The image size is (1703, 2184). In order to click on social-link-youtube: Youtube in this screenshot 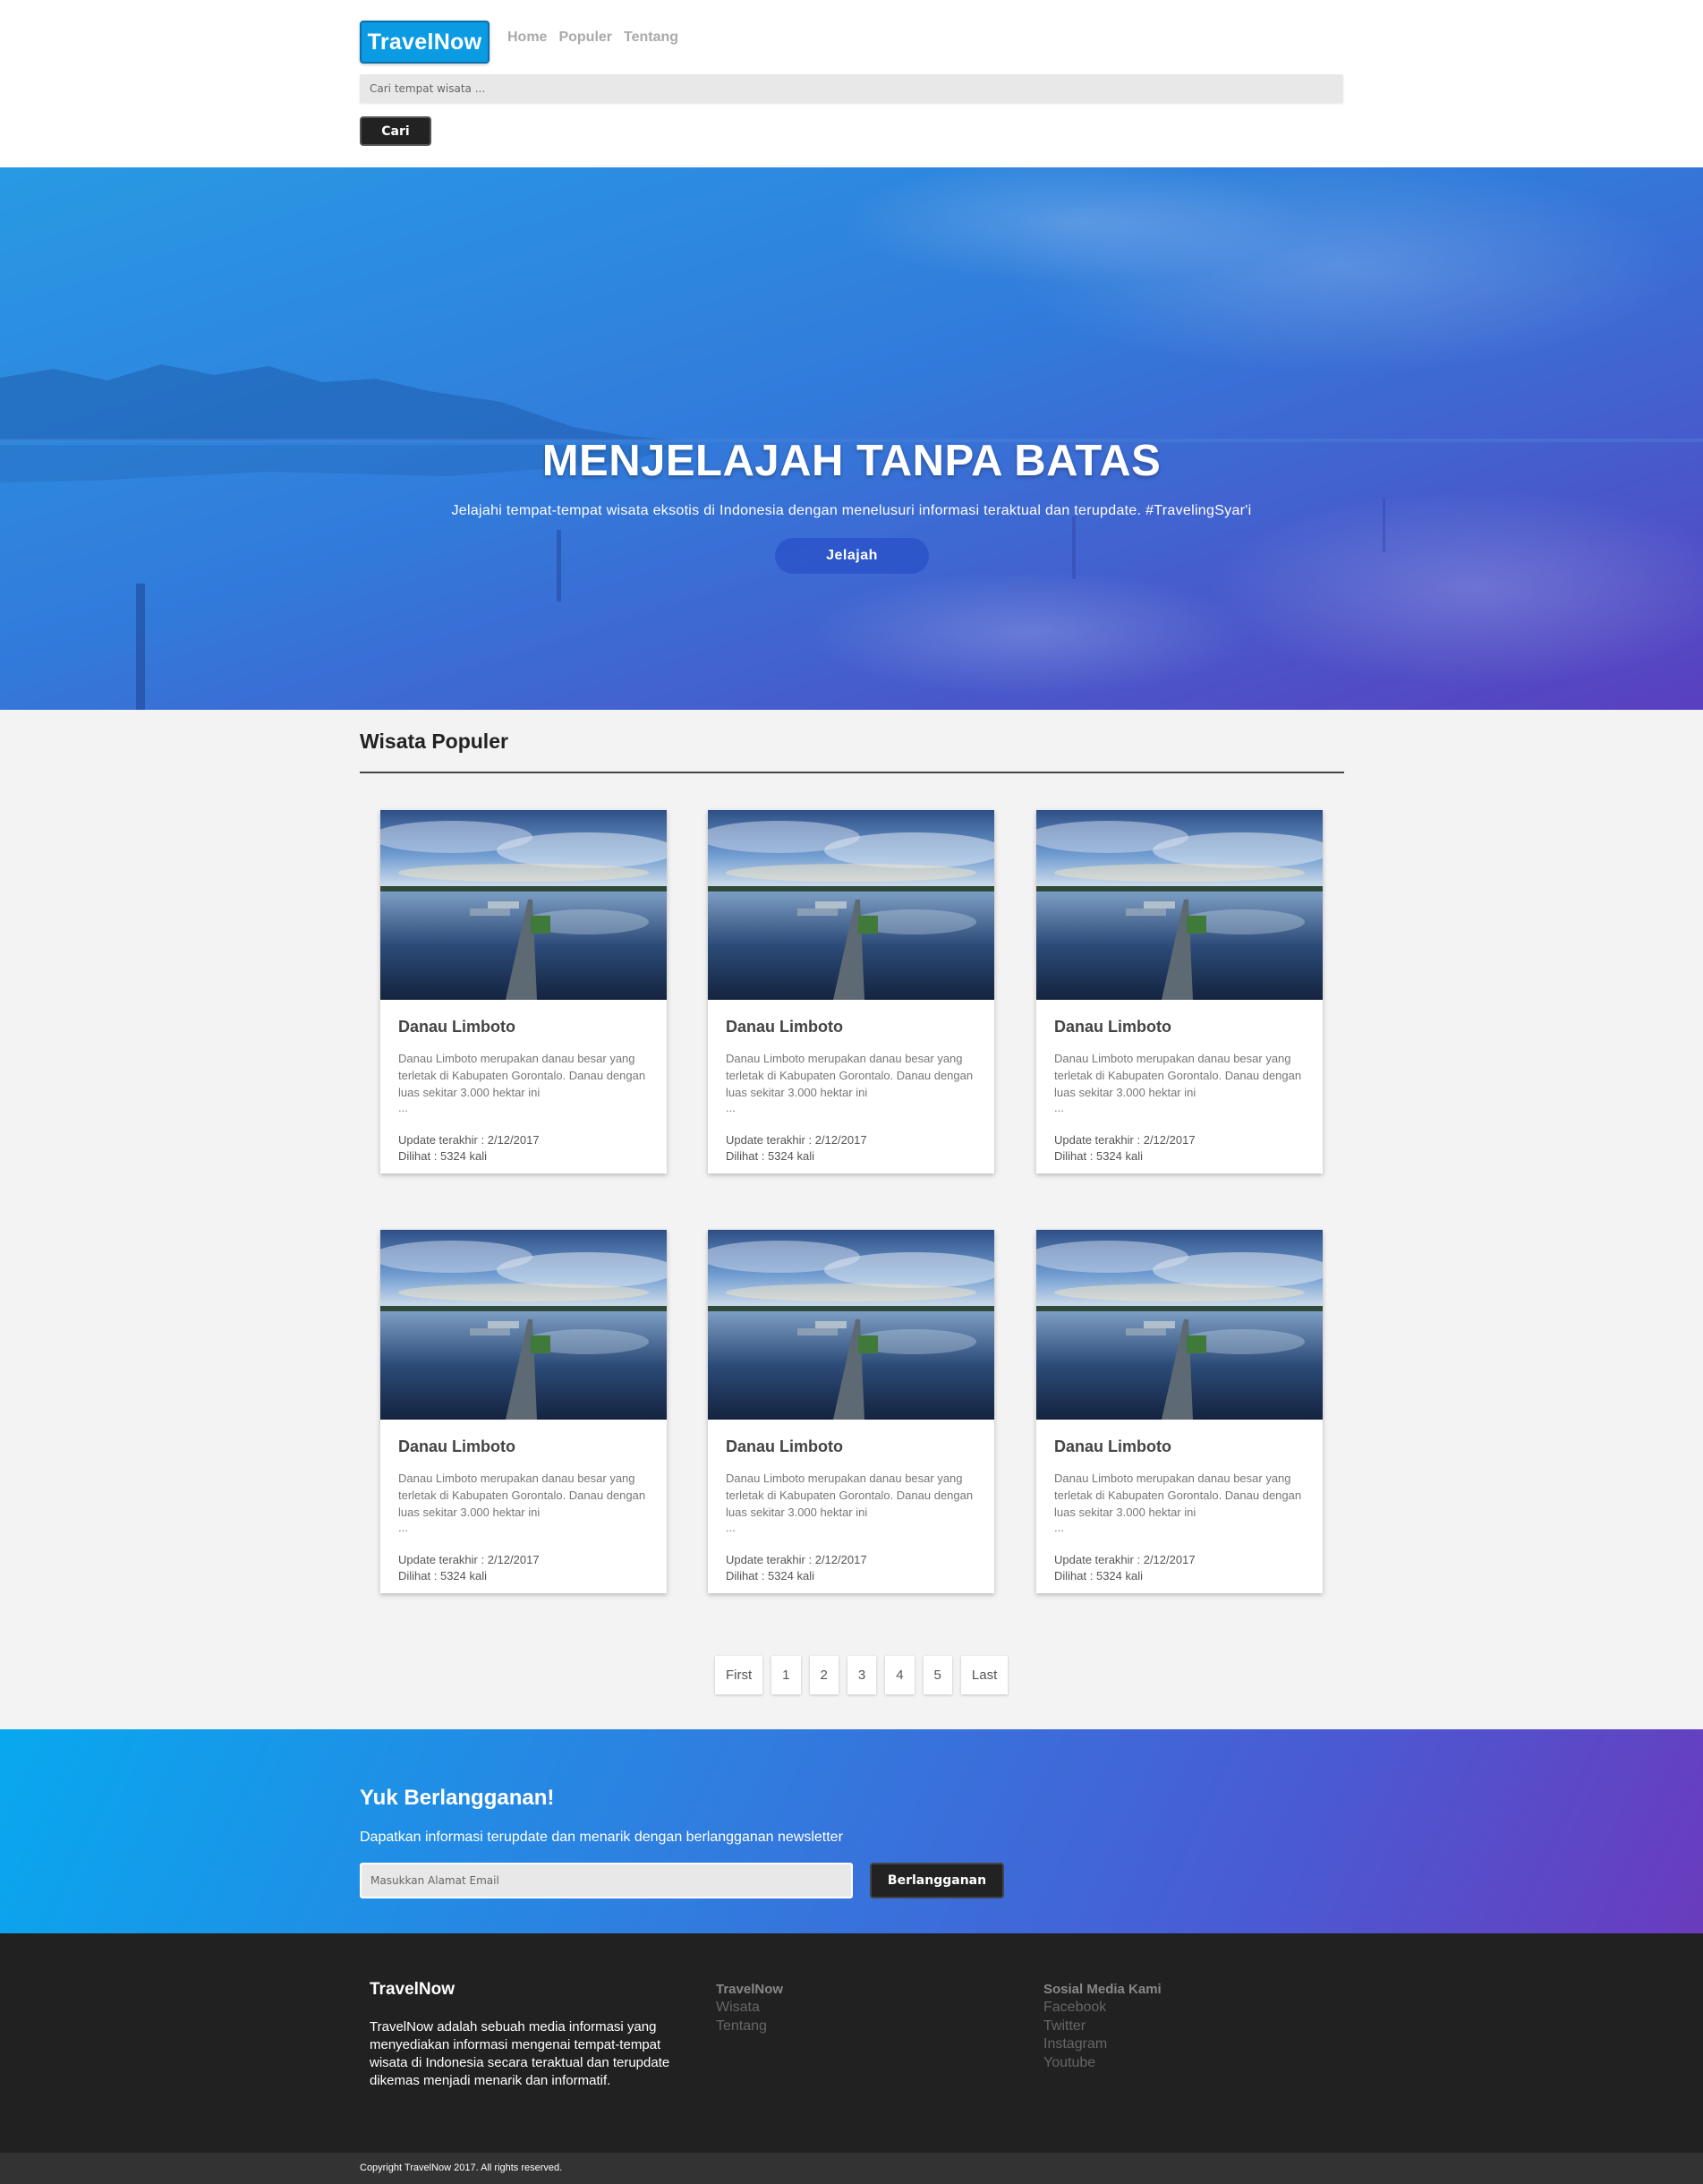, I will do `click(1102, 2063)`.